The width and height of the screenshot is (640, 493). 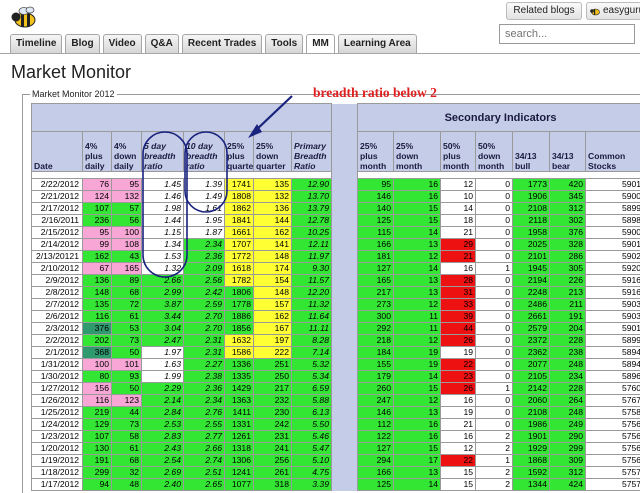 I want to click on col-header-25pct-down-month: 25% down month, so click(x=417, y=151).